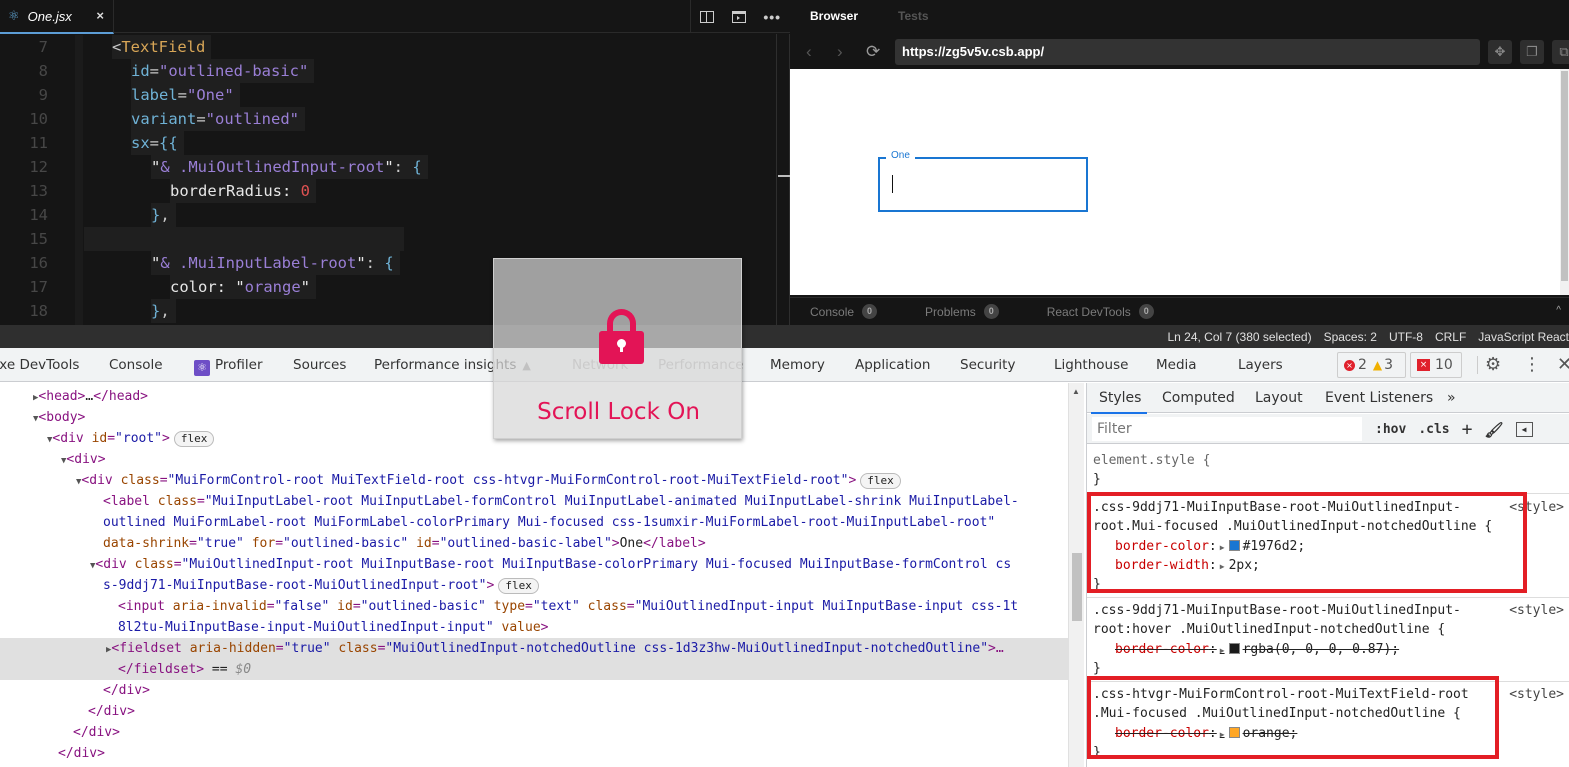 The image size is (1569, 767). I want to click on class-toggle-button: .cls, so click(1433, 429).